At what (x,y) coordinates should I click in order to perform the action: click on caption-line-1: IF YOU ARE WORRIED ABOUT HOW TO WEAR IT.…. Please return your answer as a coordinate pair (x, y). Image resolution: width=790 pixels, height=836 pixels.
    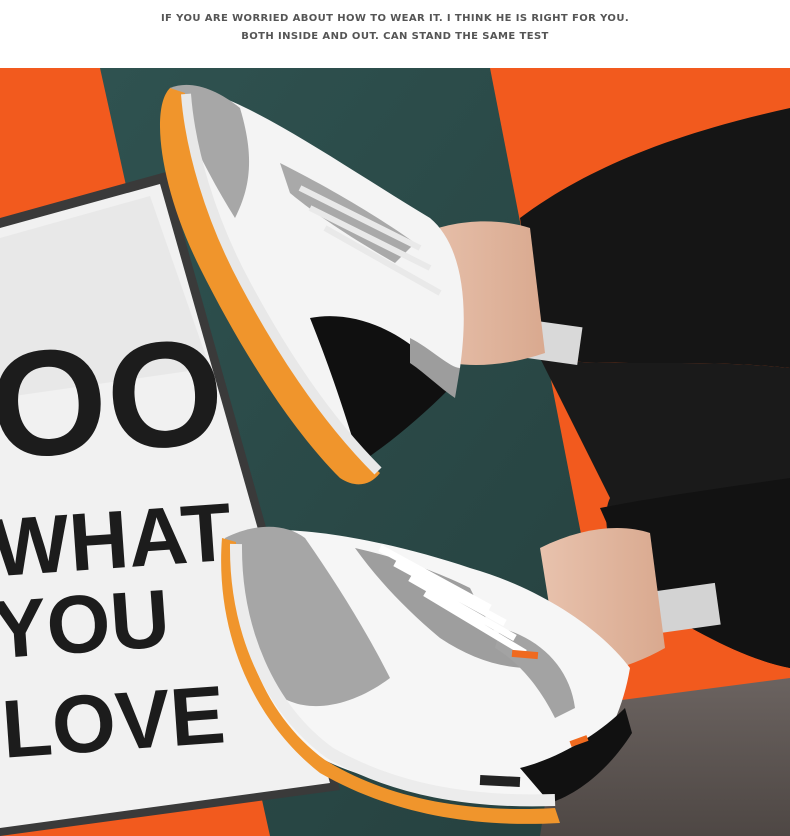
    Looking at the image, I should click on (395, 18).